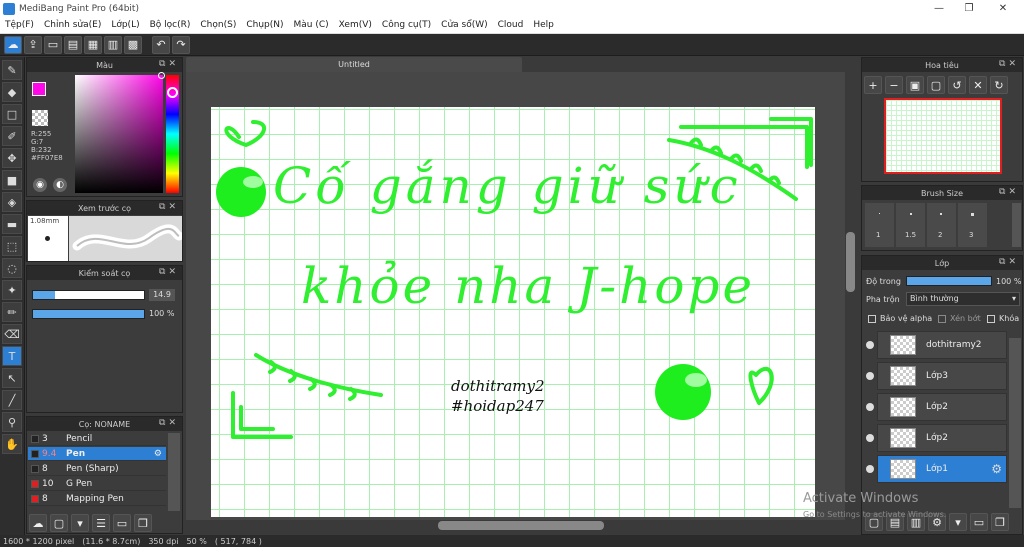 The image size is (1024, 547). What do you see at coordinates (12, 378) in the screenshot?
I see `operation-tool-icon: ↖` at bounding box center [12, 378].